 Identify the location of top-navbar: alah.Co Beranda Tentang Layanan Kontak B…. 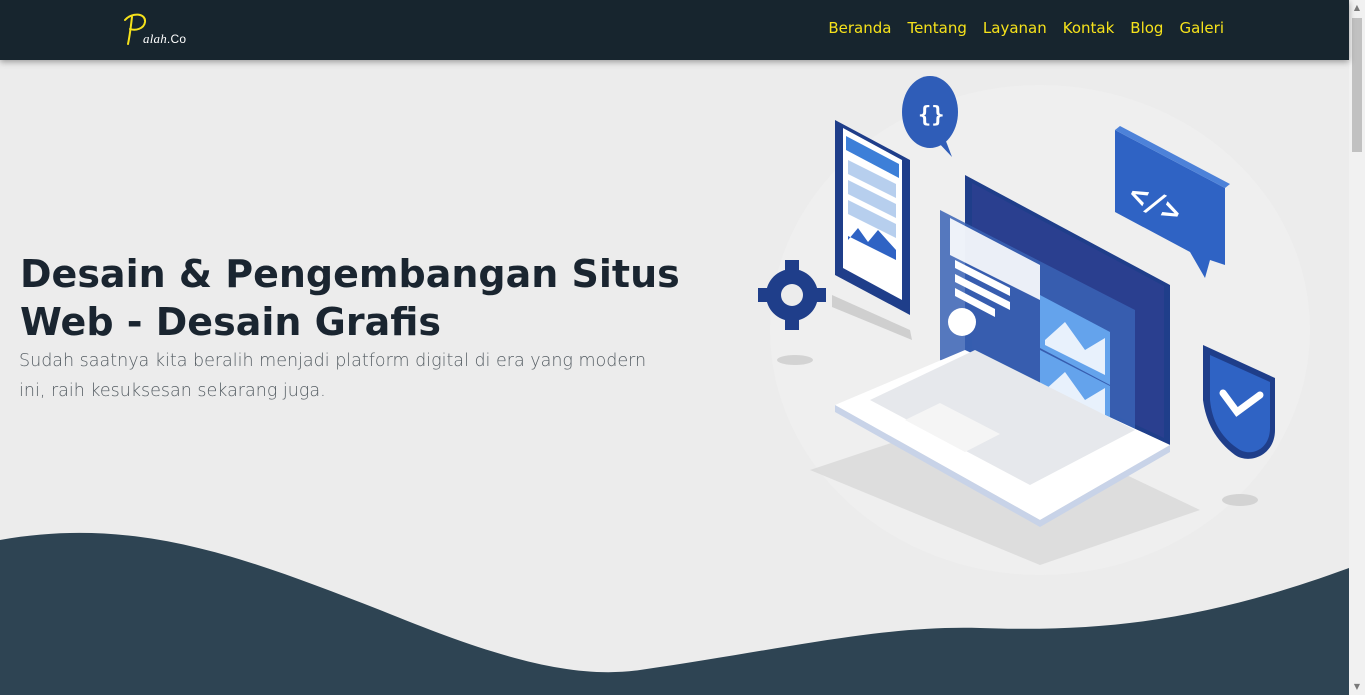
(674, 30).